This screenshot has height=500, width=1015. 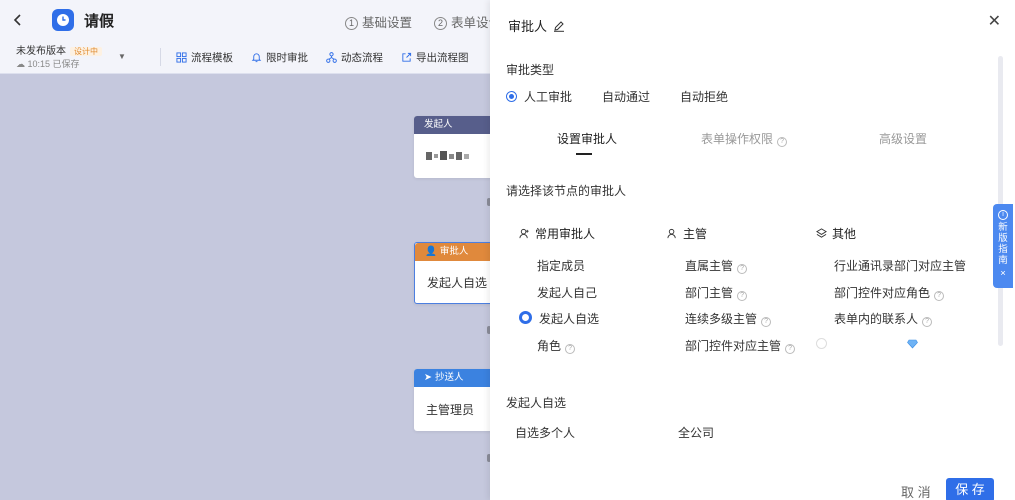 I want to click on template-button: 流程模板, so click(x=204, y=57).